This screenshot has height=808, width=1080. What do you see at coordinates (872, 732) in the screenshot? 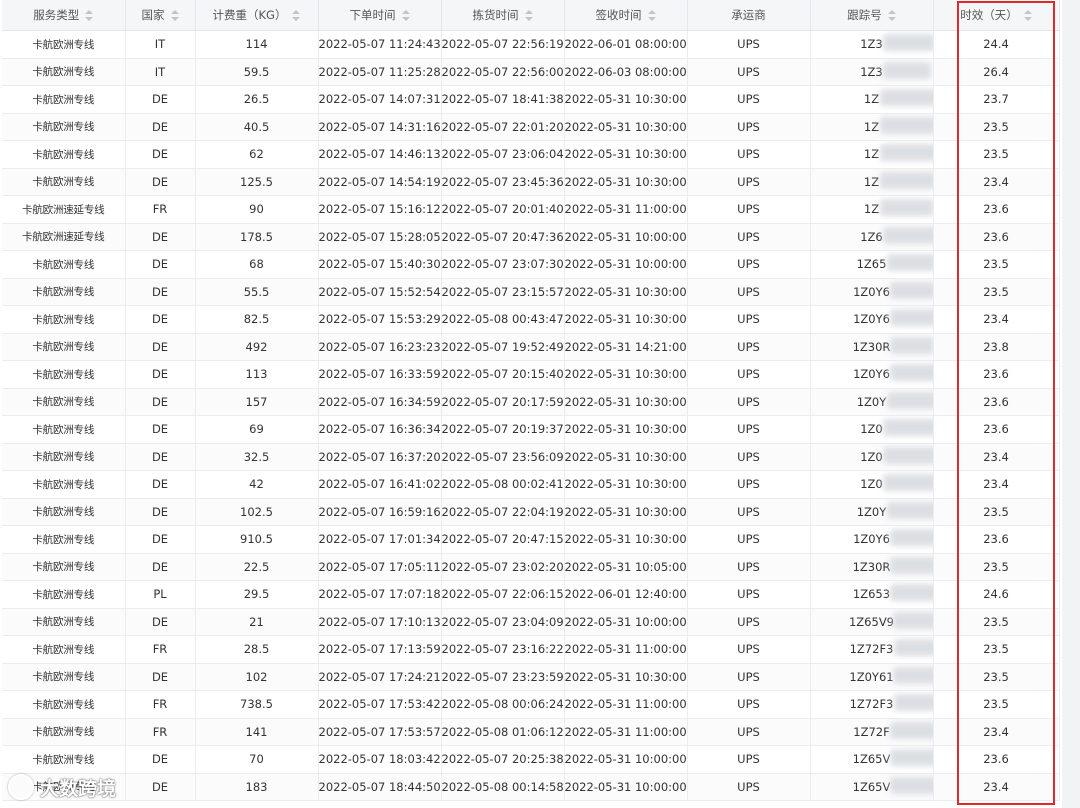
I see `tracking-number-cell: 1Z72F` at bounding box center [872, 732].